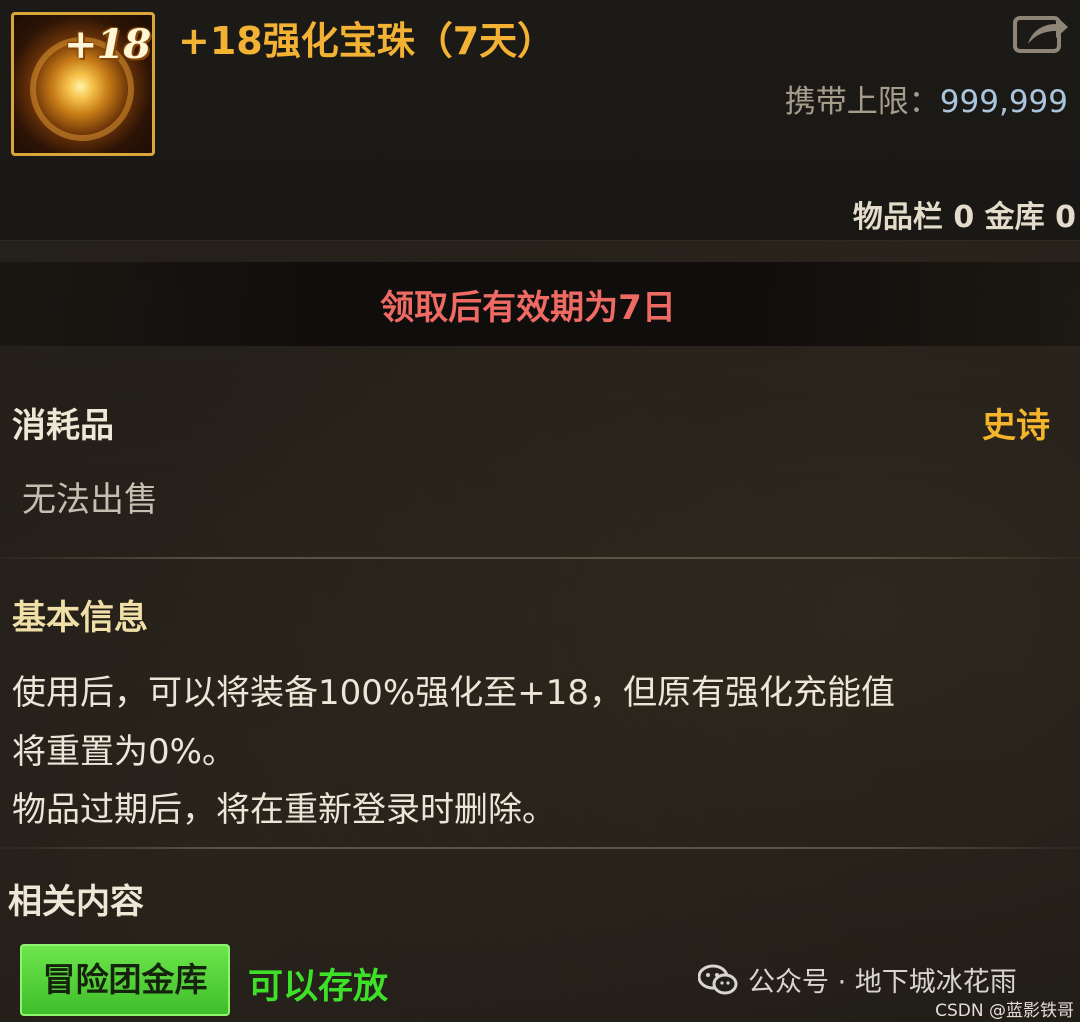 Image resolution: width=1080 pixels, height=1022 pixels. What do you see at coordinates (90, 500) in the screenshot?
I see `sell-status: 无法出售` at bounding box center [90, 500].